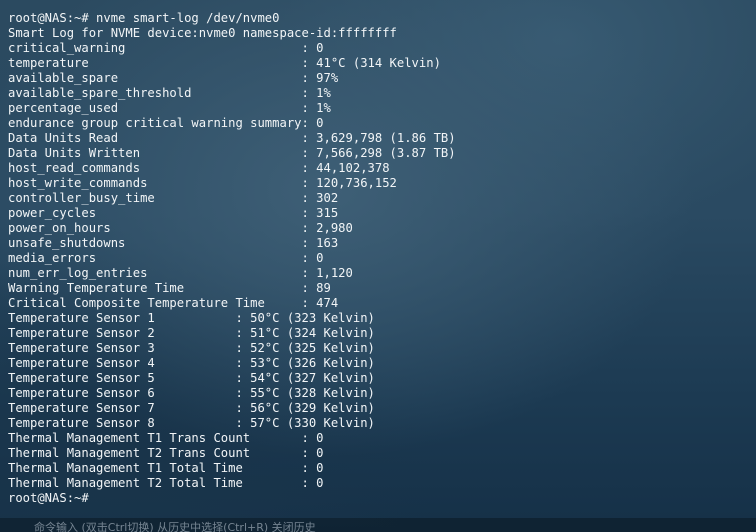 Image resolution: width=756 pixels, height=532 pixels. I want to click on terminal-line-temperature-sensor-6: Temperature Sensor 6 : 55°C (328 Kelvin), so click(191, 393).